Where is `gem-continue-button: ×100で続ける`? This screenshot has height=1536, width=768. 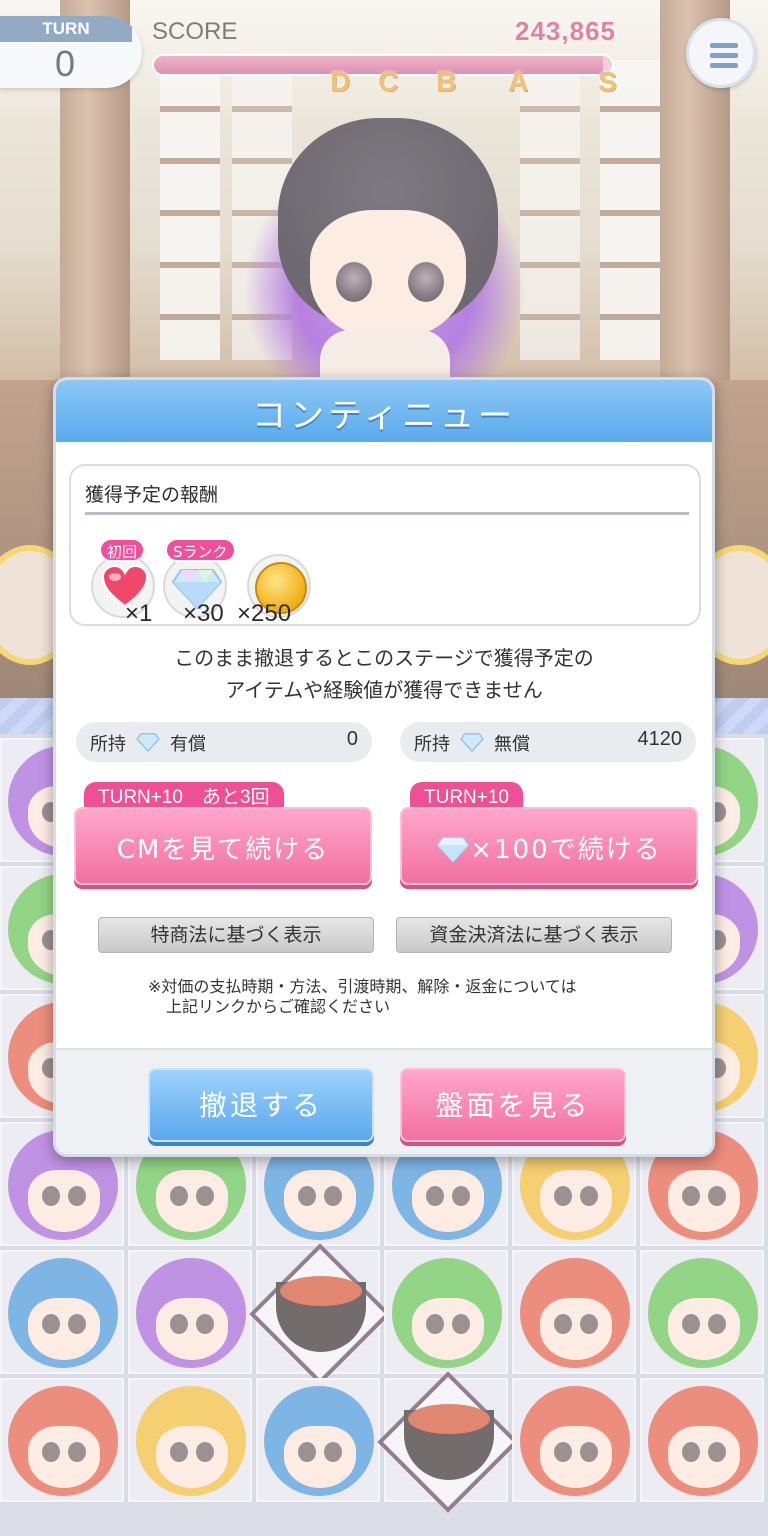
gem-continue-button: ×100で続ける is located at coordinates (549, 846).